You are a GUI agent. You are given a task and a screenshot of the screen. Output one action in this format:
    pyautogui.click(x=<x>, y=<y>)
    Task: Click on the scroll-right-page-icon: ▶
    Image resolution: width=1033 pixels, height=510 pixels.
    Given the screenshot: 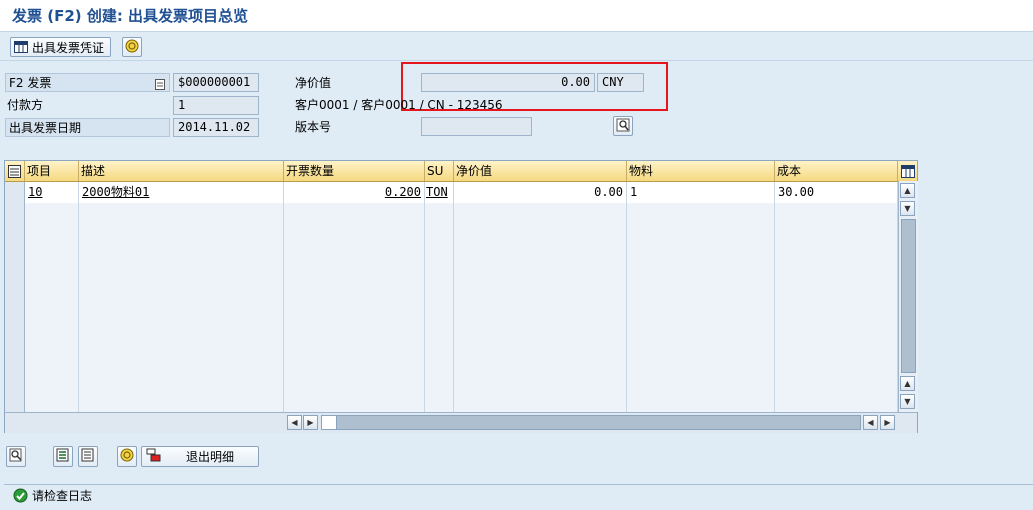 What is the action you would take?
    pyautogui.click(x=310, y=422)
    